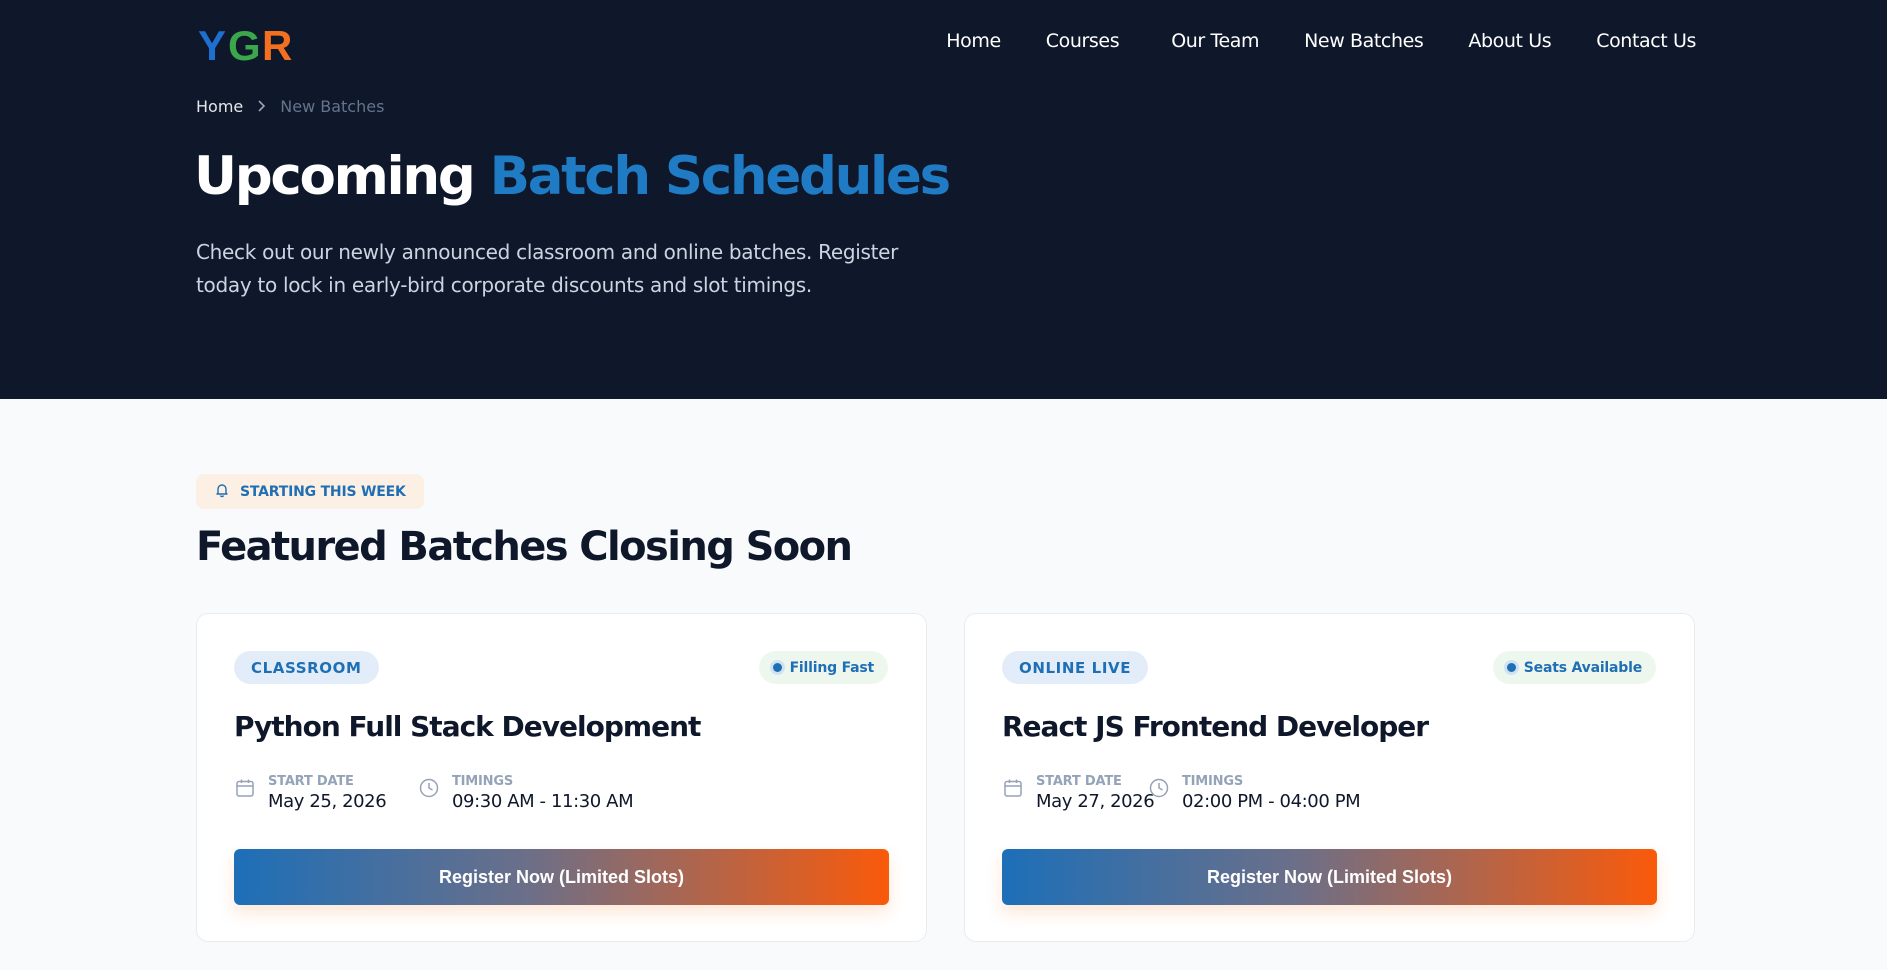 This screenshot has width=1887, height=970. I want to click on status-badge: Filling Fast, so click(823, 667).